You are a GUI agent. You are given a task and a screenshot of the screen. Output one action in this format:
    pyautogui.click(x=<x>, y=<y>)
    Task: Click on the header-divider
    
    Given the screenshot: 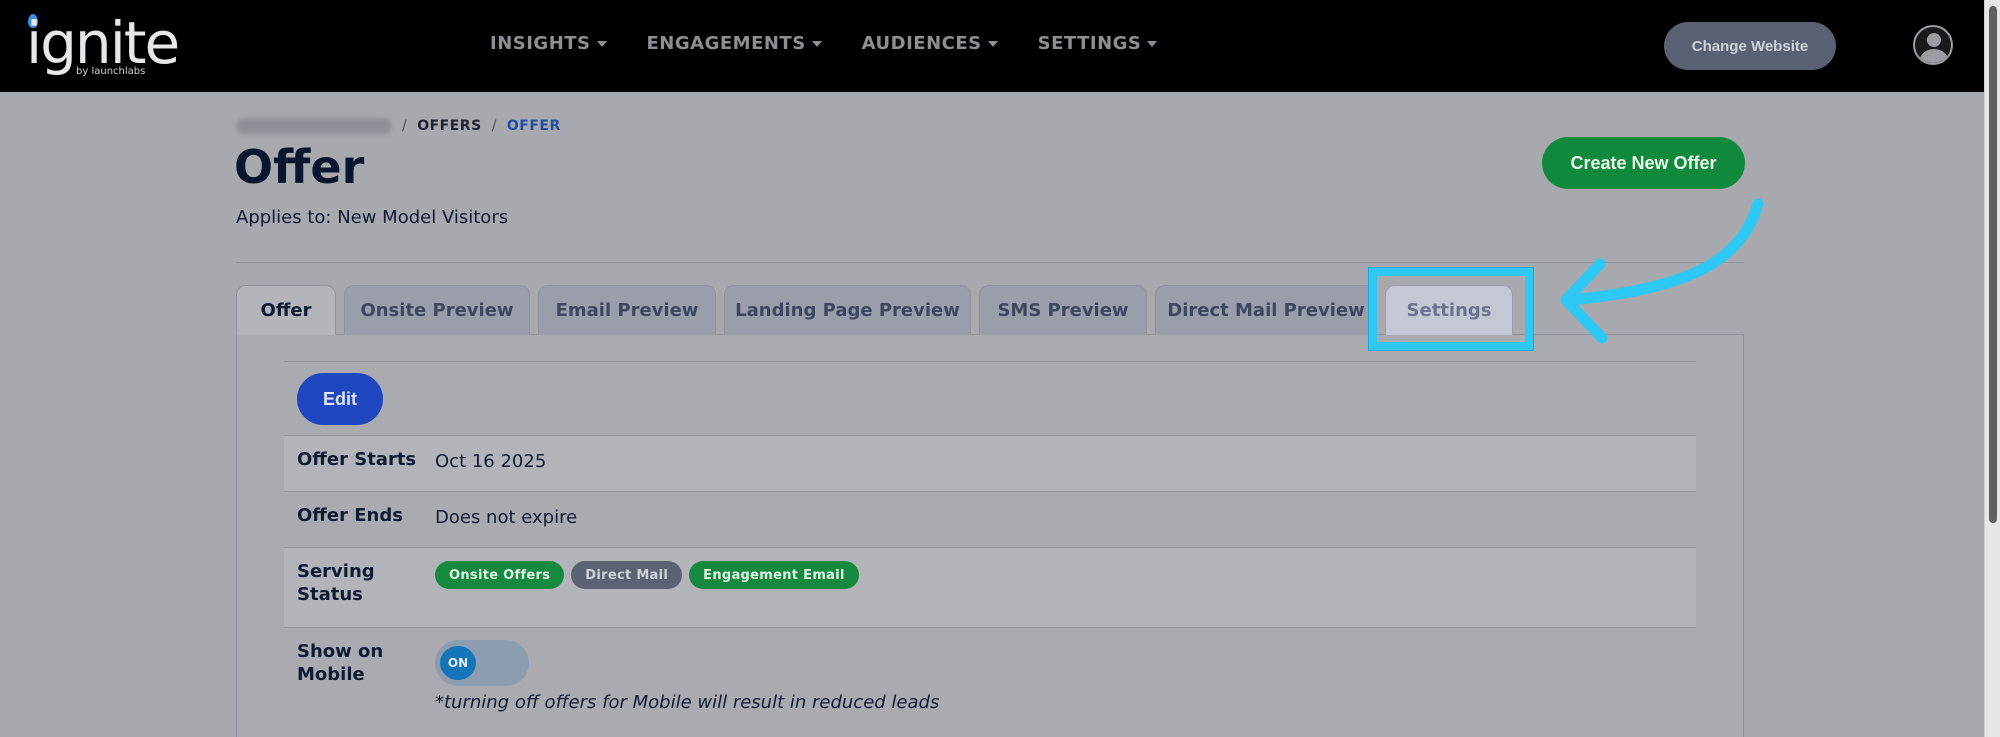 What is the action you would take?
    pyautogui.click(x=990, y=262)
    